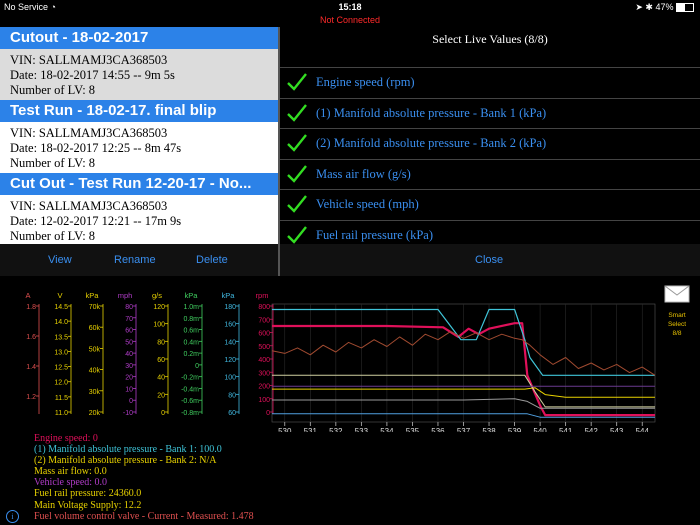 The image size is (700, 525). Describe the element at coordinates (31, 367) in the screenshot. I see `axis-tick-label: 1.4` at that location.